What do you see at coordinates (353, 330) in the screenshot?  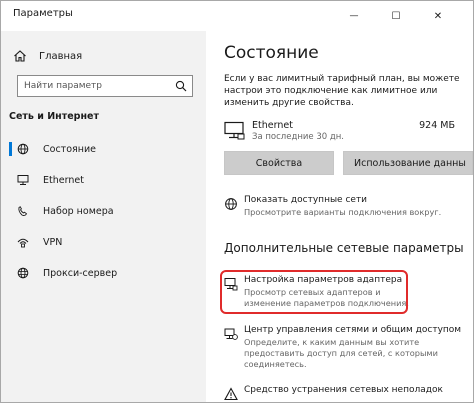 I see `network-center-title: Центр управления сетями и общим доступом` at bounding box center [353, 330].